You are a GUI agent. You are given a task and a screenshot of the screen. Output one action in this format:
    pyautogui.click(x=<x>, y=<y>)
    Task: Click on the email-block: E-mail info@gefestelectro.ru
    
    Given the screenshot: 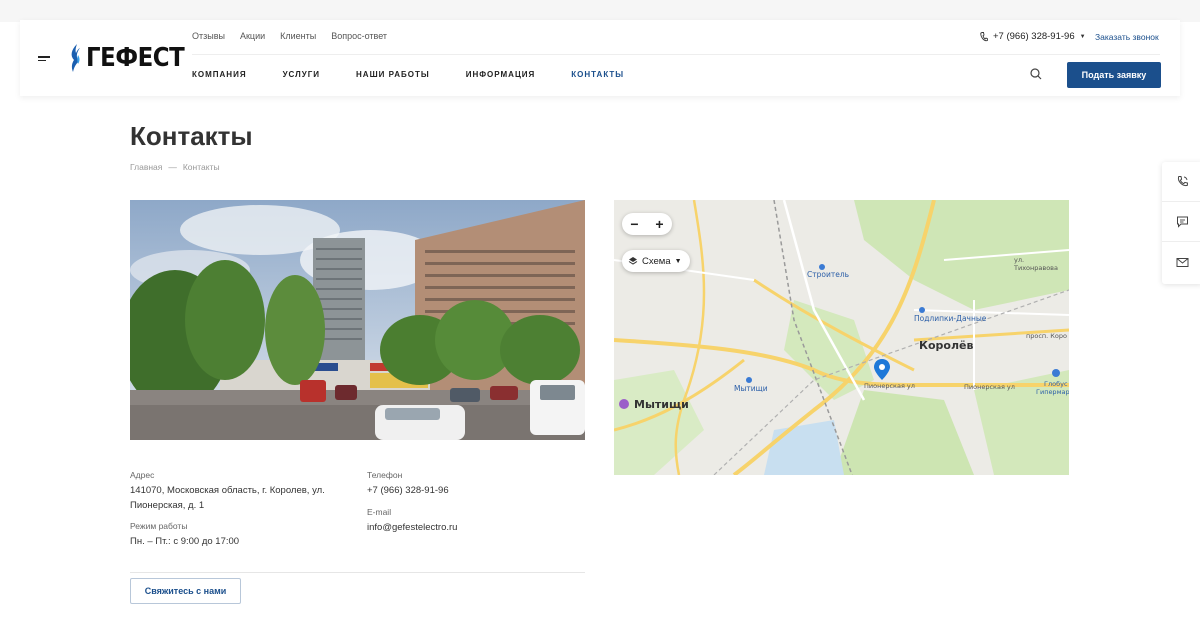 What is the action you would take?
    pyautogui.click(x=412, y=520)
    